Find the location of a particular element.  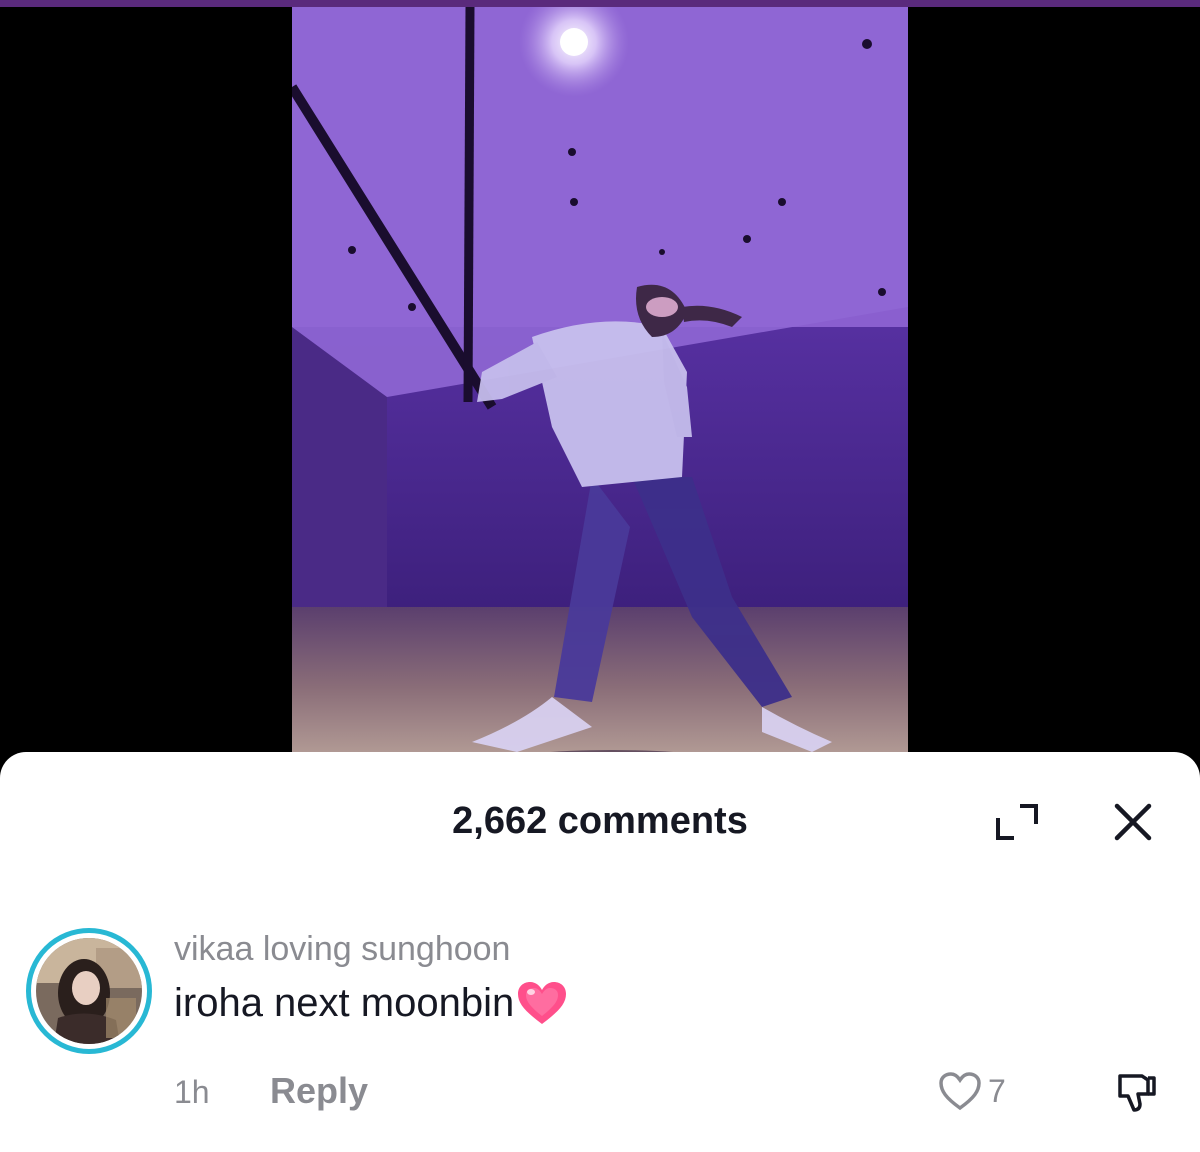

comment-timestamp: 1h is located at coordinates (192, 1092).